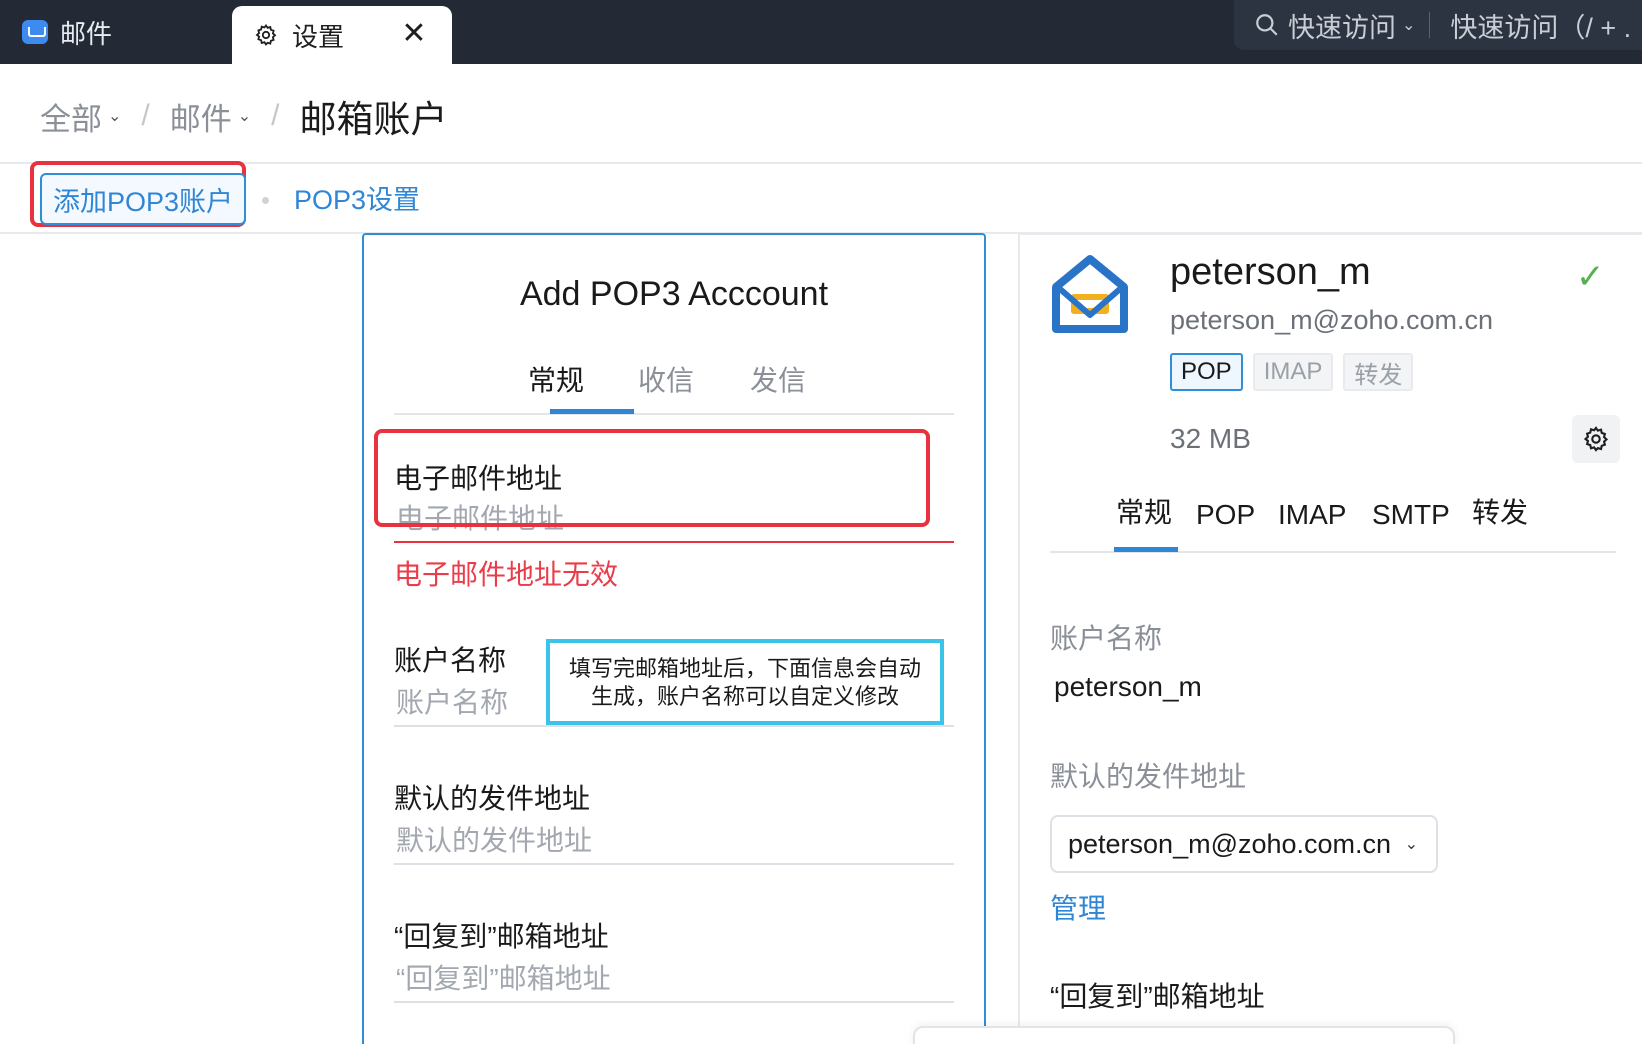 This screenshot has height=1044, width=1642. What do you see at coordinates (674, 294) in the screenshot?
I see `form-title: Add POP3 Acccount` at bounding box center [674, 294].